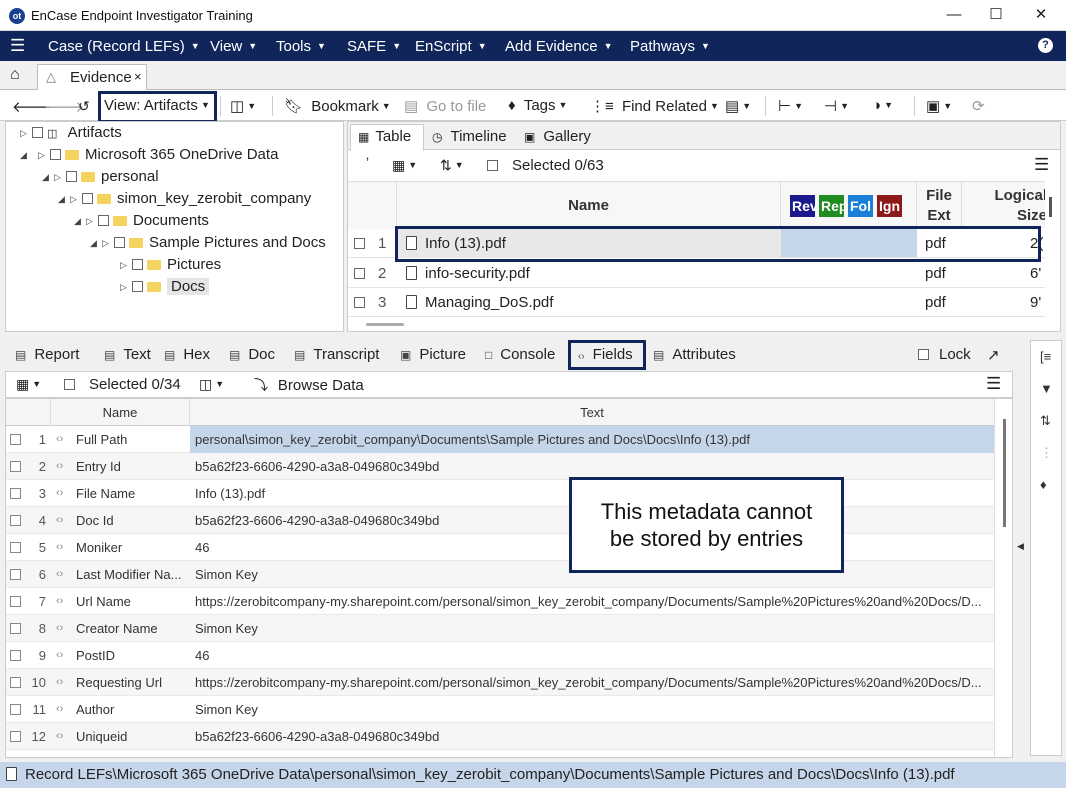 The width and height of the screenshot is (1066, 788). What do you see at coordinates (1045, 45) in the screenshot?
I see `help-icon: ?` at bounding box center [1045, 45].